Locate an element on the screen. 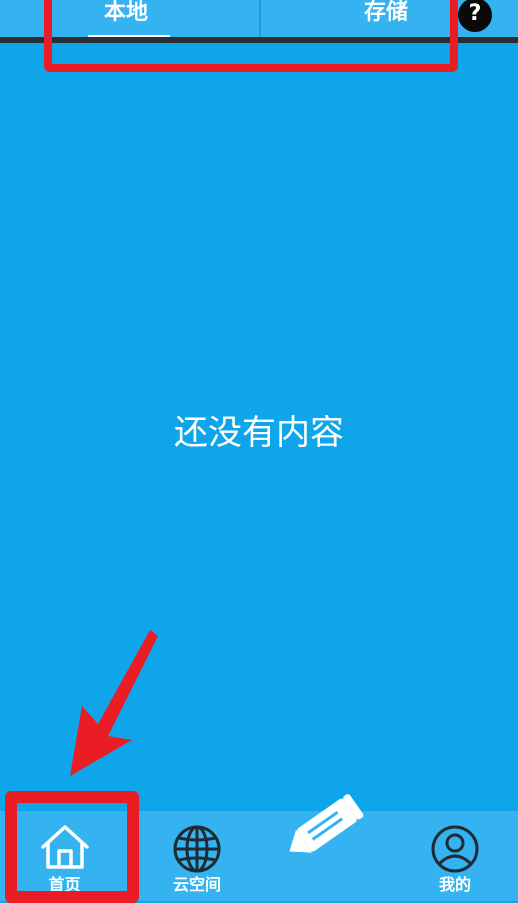 The image size is (518, 903). nav-me-label: 我的 is located at coordinates (454, 884).